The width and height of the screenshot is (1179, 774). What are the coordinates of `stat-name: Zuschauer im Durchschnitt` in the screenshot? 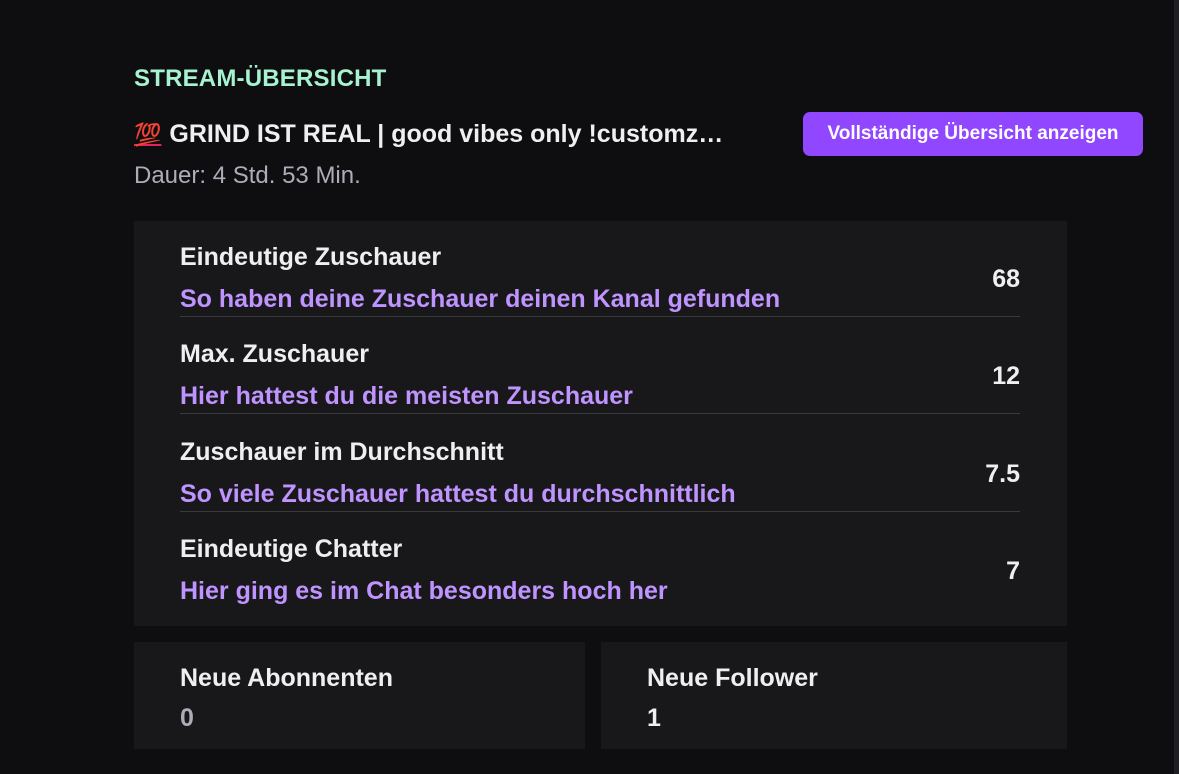 It's located at (342, 452).